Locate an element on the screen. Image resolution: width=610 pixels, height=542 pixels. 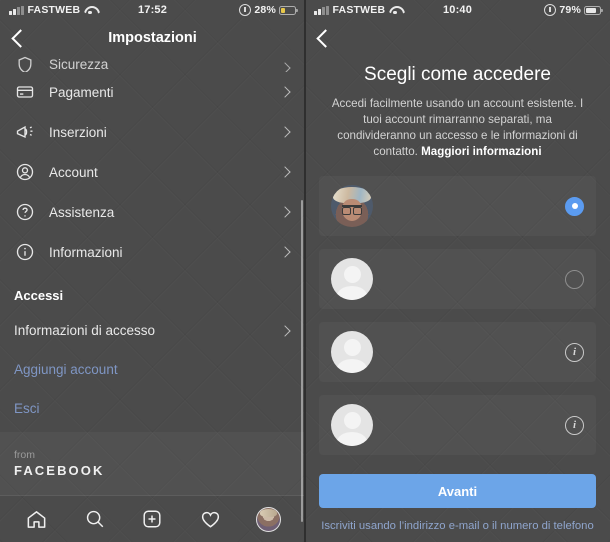
status-right-group: 79% is located at coordinates (538, 10).